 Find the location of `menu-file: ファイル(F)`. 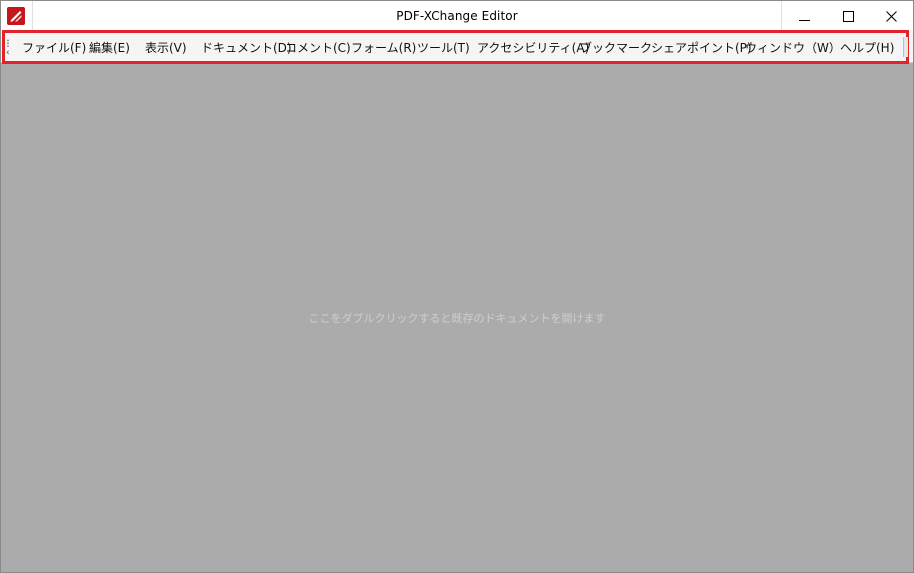

menu-file: ファイル(F) is located at coordinates (54, 47).